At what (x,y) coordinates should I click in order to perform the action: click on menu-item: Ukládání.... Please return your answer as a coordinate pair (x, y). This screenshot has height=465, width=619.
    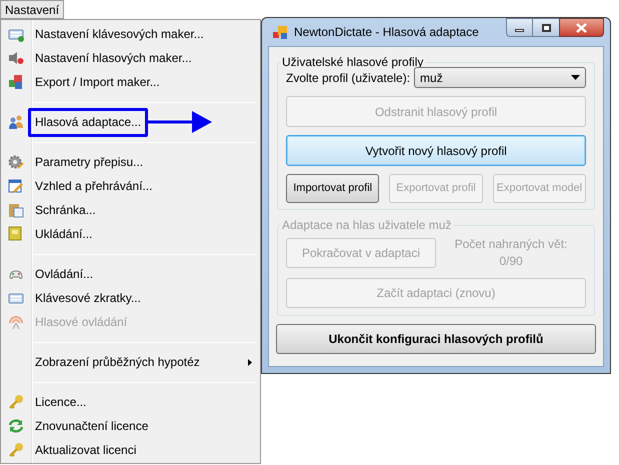
    Looking at the image, I should click on (130, 234).